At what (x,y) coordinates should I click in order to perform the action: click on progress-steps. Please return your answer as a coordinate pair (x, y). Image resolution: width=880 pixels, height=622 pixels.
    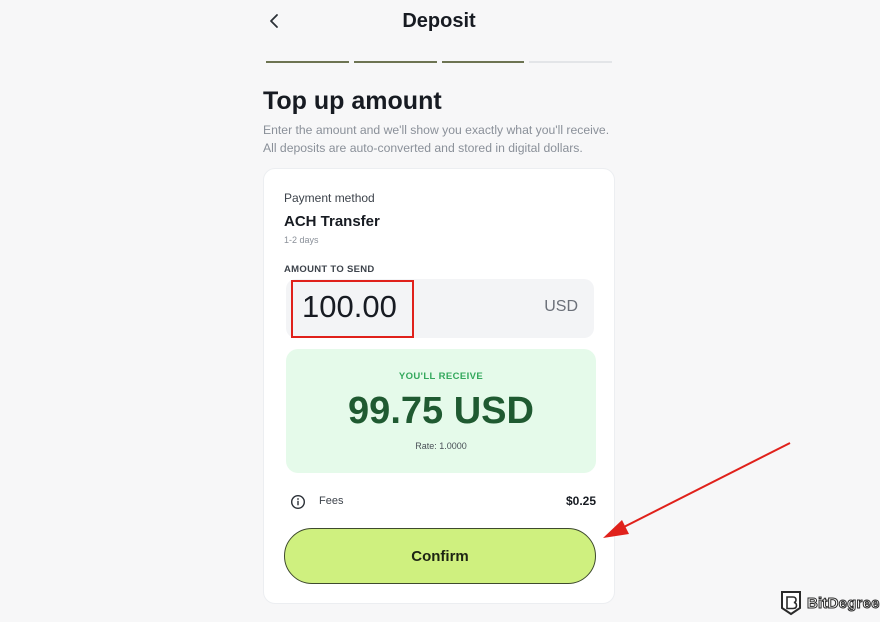
    Looking at the image, I should click on (439, 62).